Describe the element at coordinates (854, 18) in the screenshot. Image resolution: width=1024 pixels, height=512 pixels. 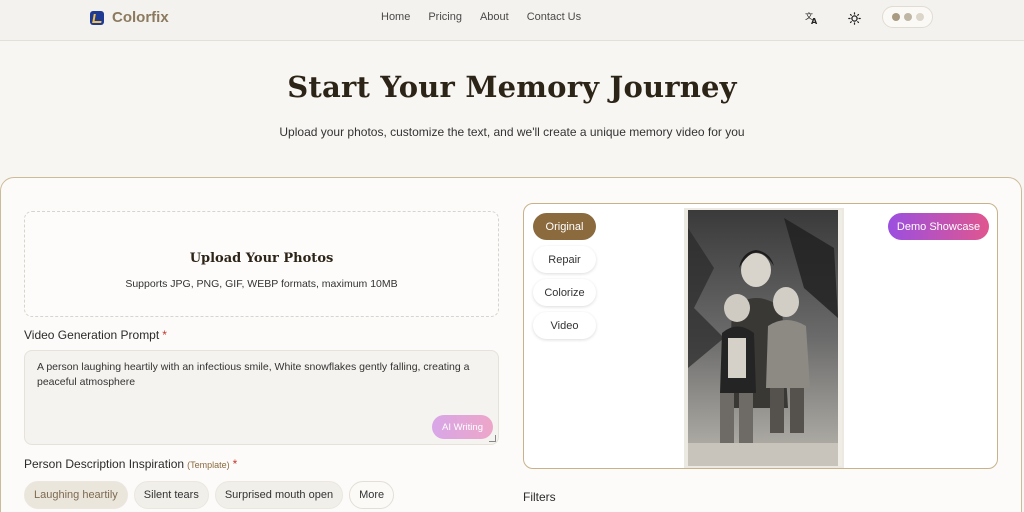
I see `sun-icon` at that location.